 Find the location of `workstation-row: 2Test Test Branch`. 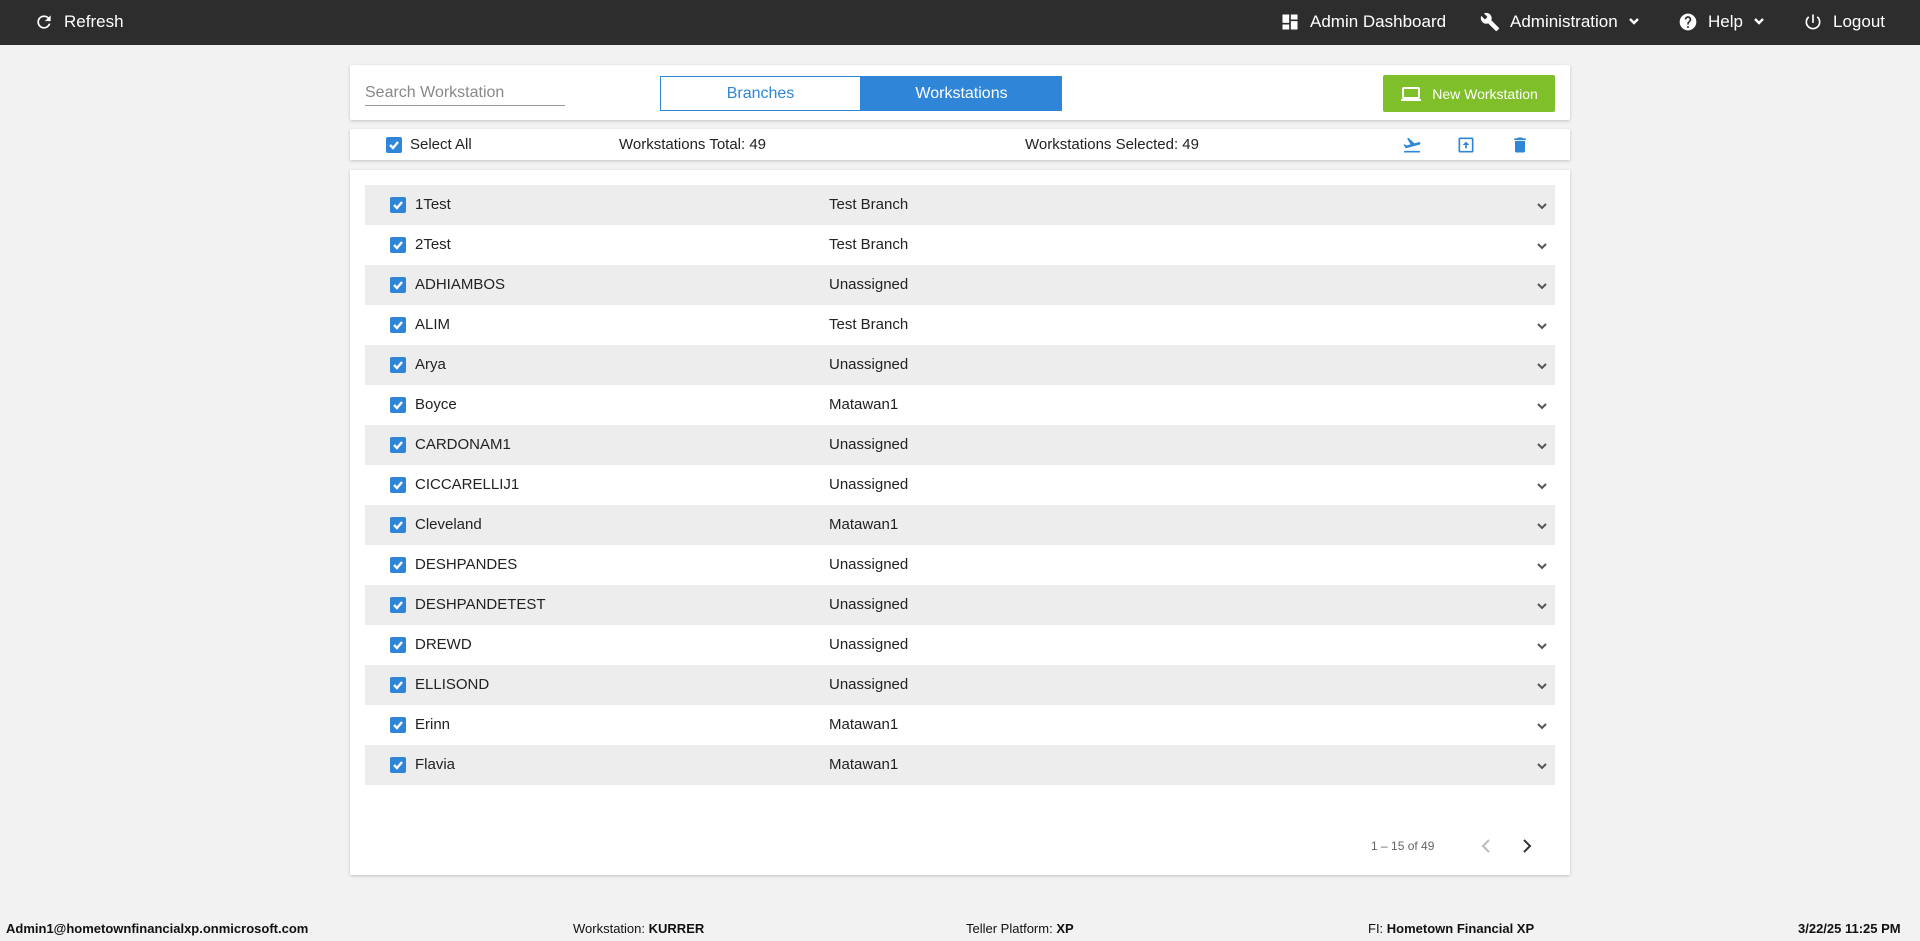

workstation-row: 2Test Test Branch is located at coordinates (960, 245).